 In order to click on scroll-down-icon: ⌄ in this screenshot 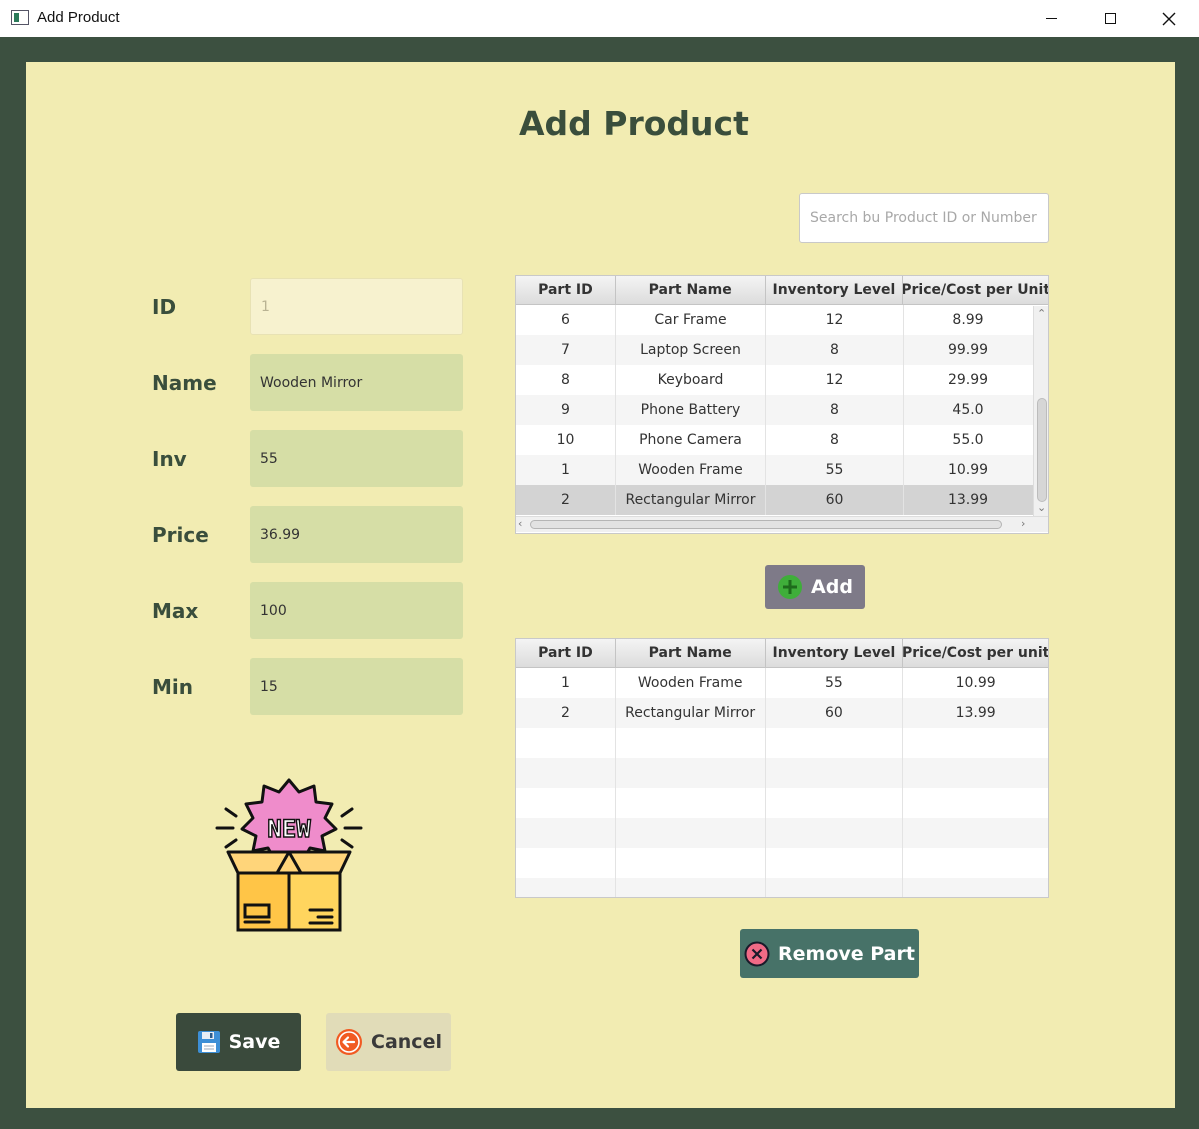, I will do `click(1041, 507)`.